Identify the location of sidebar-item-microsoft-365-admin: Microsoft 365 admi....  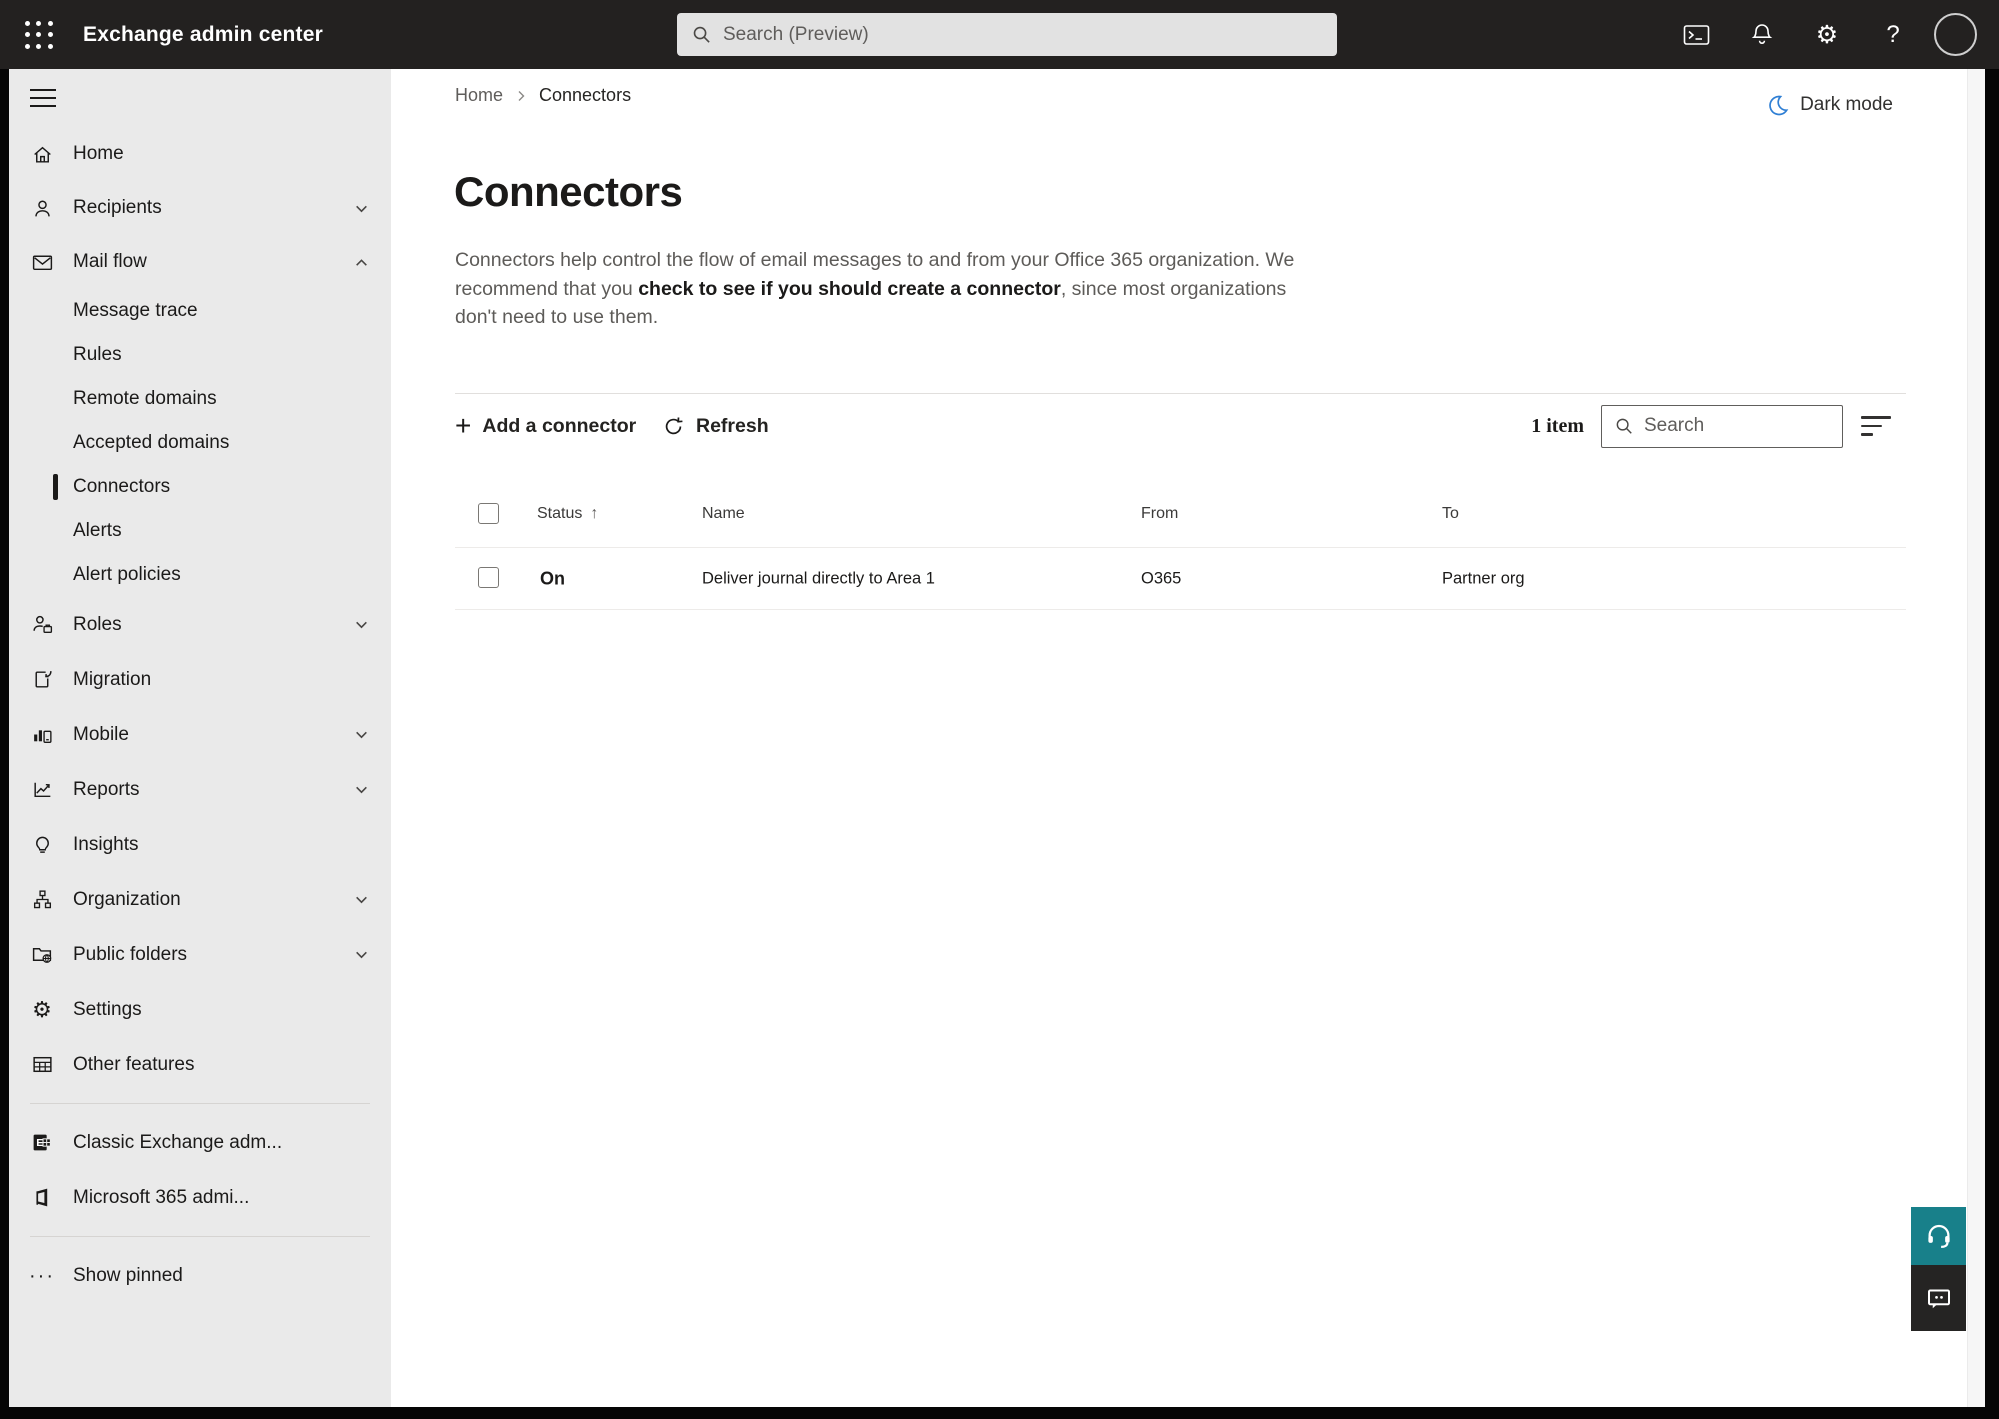
(200, 1197).